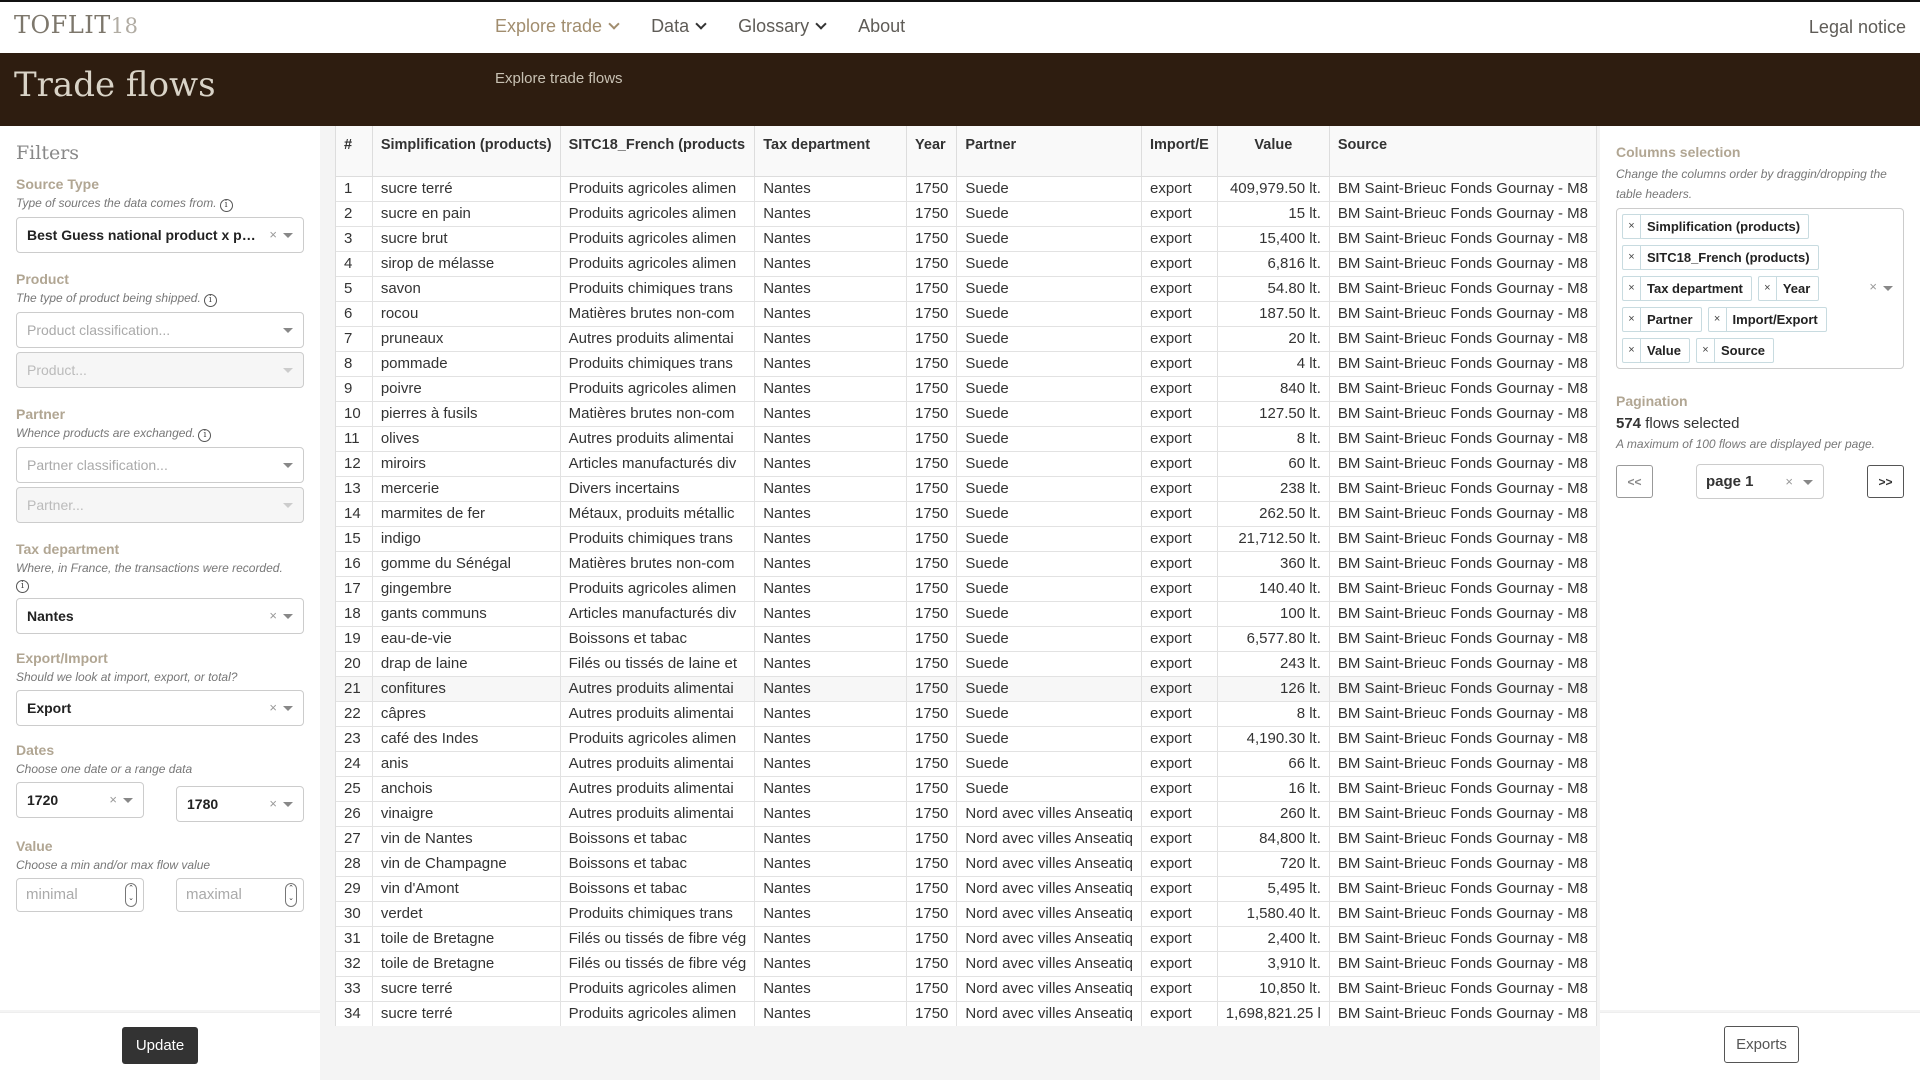 The width and height of the screenshot is (1920, 1080). I want to click on nav-glossary: Glossary, so click(783, 26).